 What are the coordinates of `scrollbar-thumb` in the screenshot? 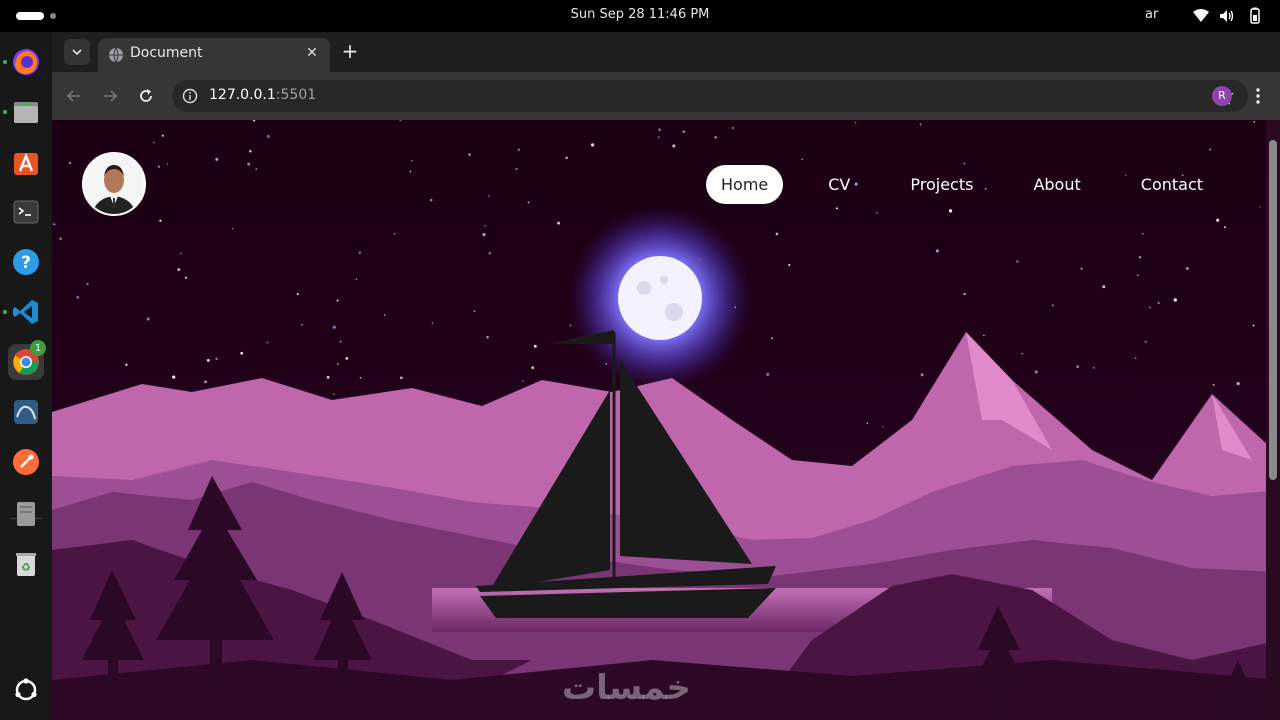 It's located at (1273, 310).